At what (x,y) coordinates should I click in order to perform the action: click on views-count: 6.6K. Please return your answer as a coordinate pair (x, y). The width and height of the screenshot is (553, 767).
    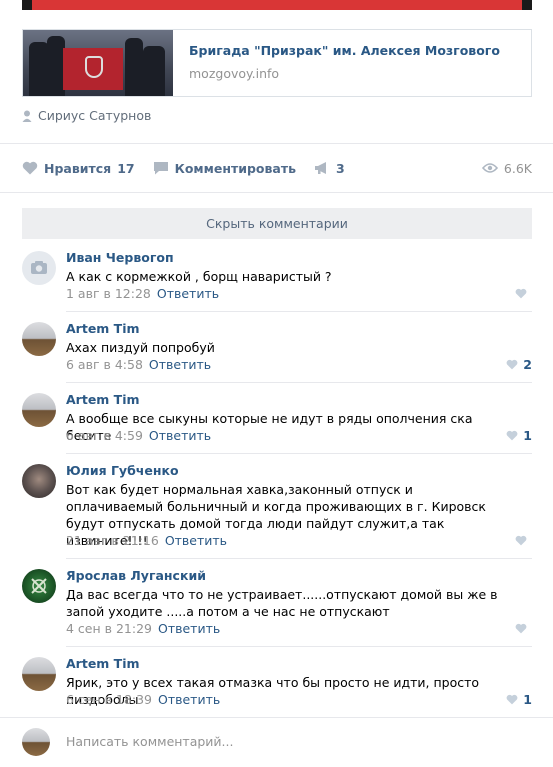
    Looking at the image, I should click on (517, 168).